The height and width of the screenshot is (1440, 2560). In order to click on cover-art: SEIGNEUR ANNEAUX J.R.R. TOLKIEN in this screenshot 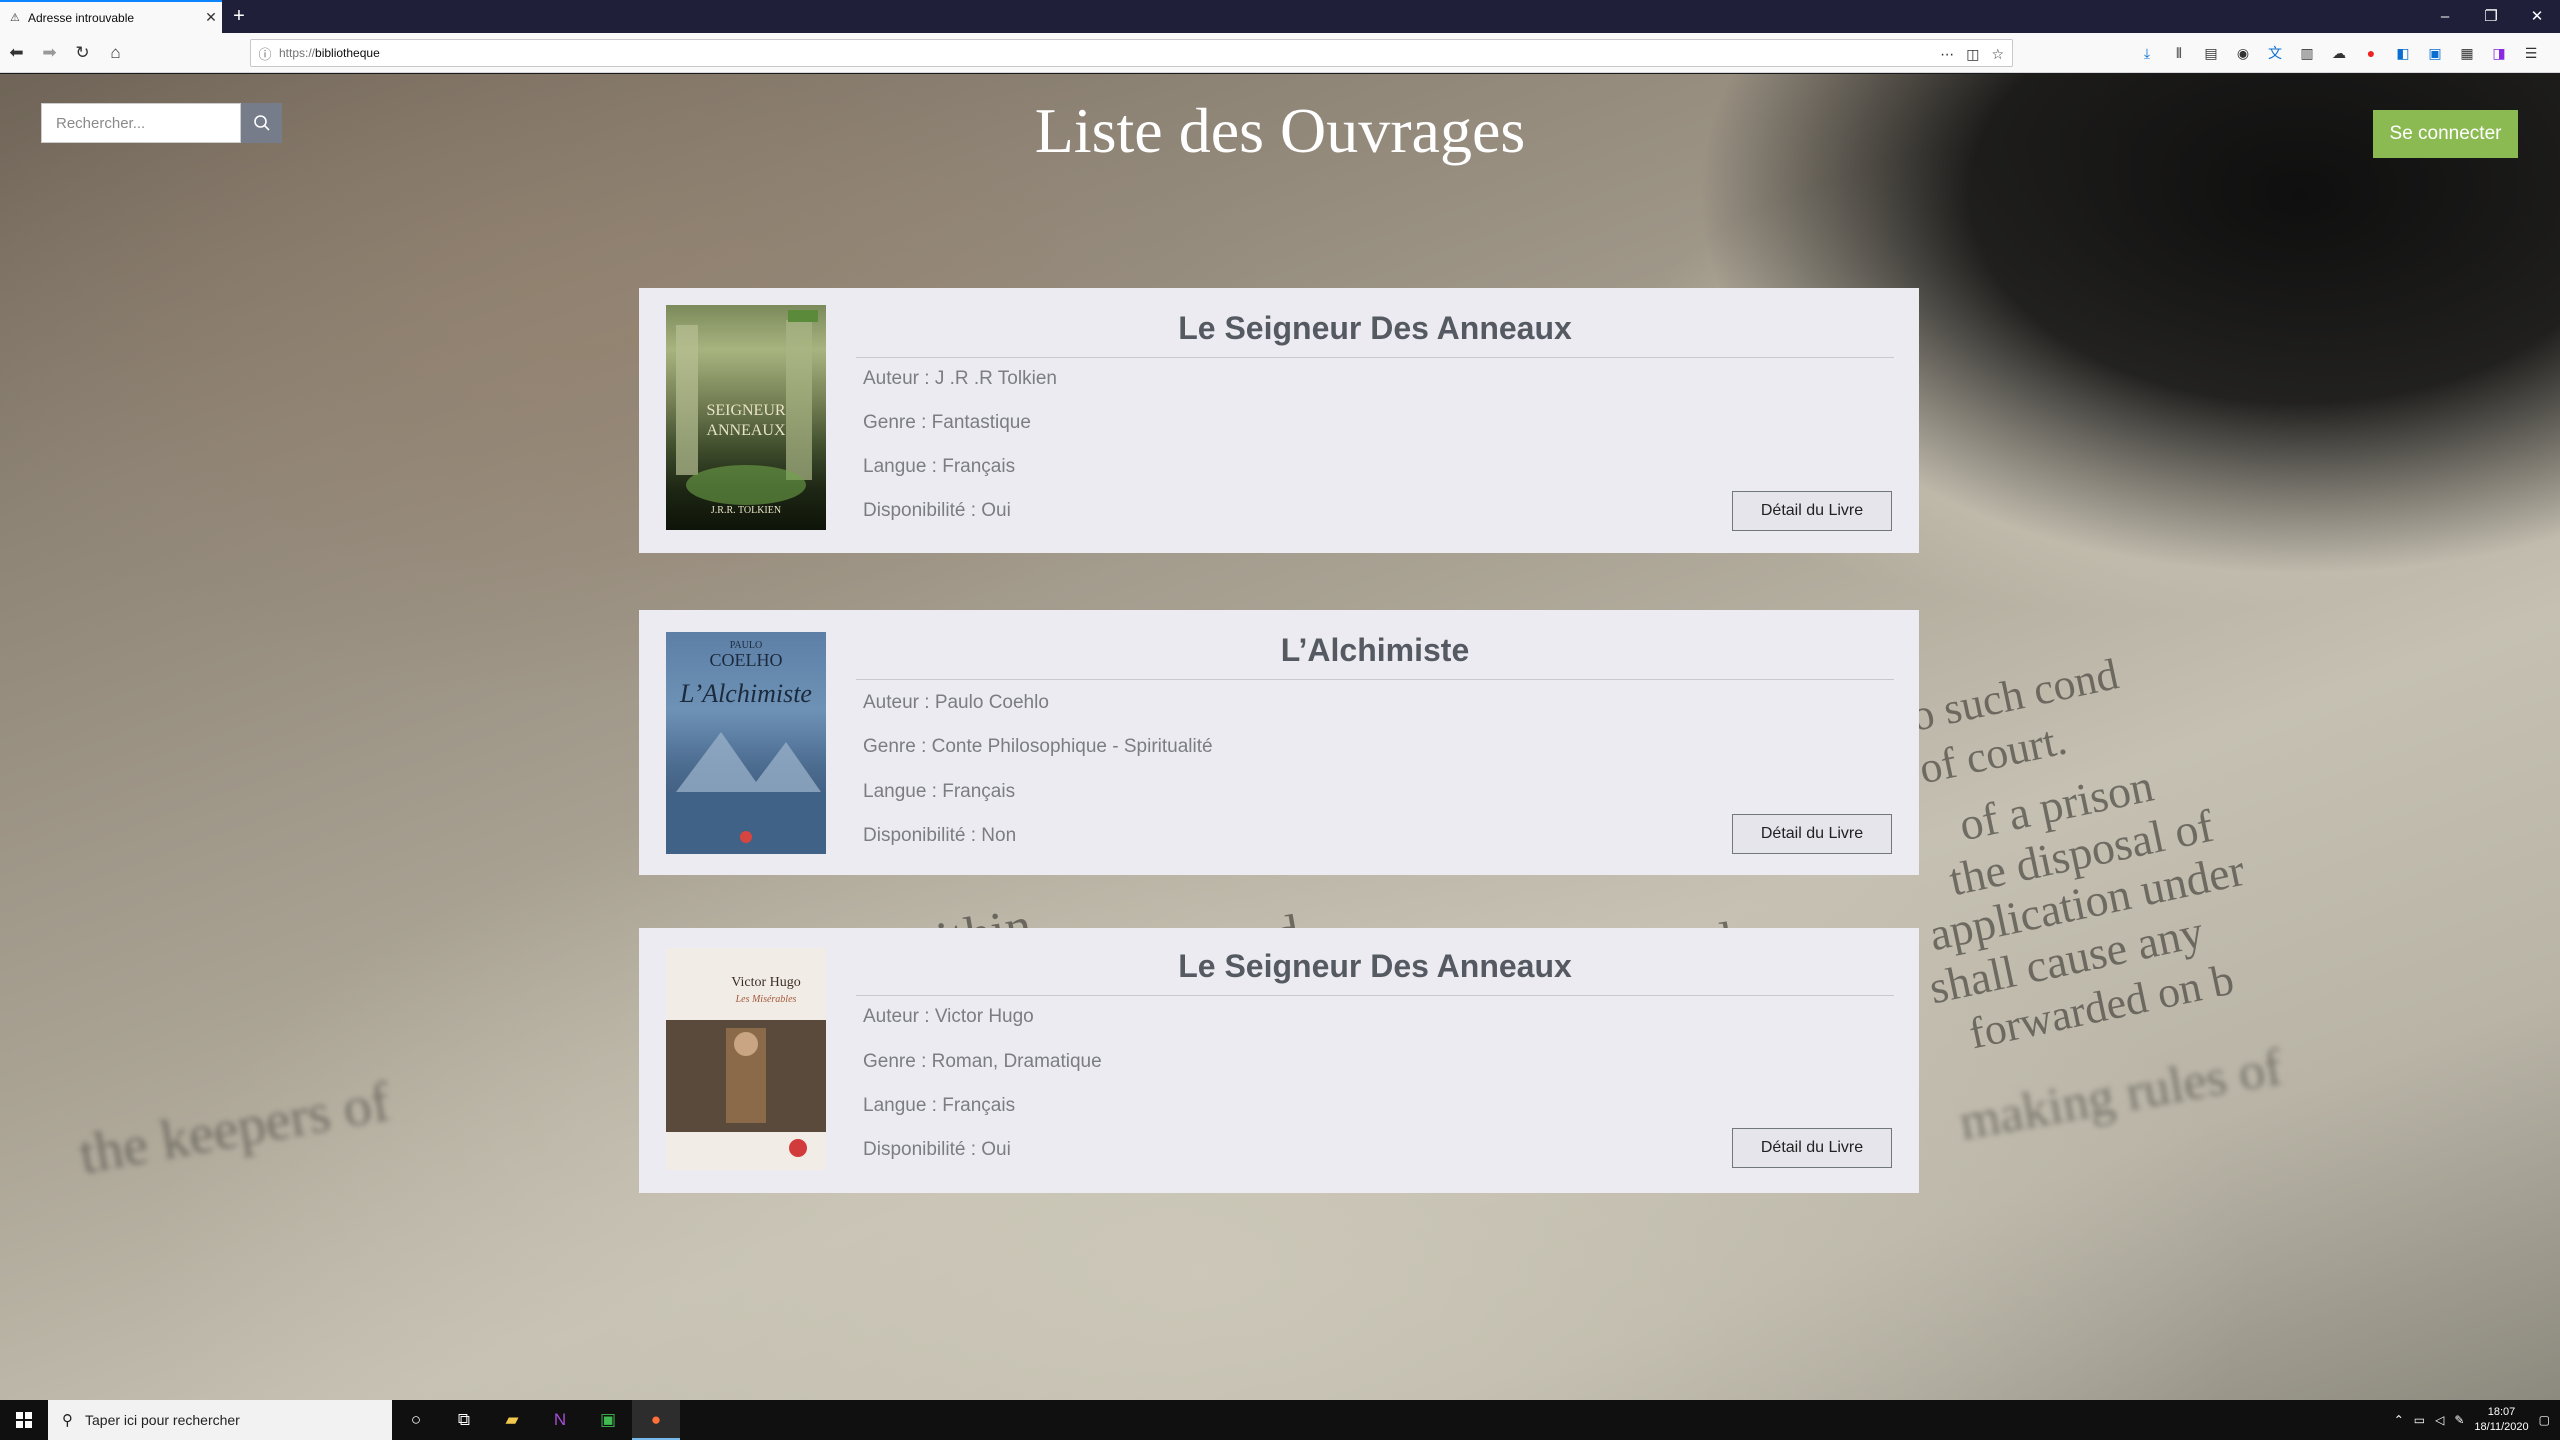, I will do `click(747, 413)`.